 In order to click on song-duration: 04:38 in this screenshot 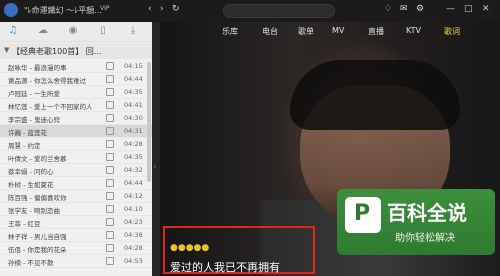, I will do `click(133, 235)`.